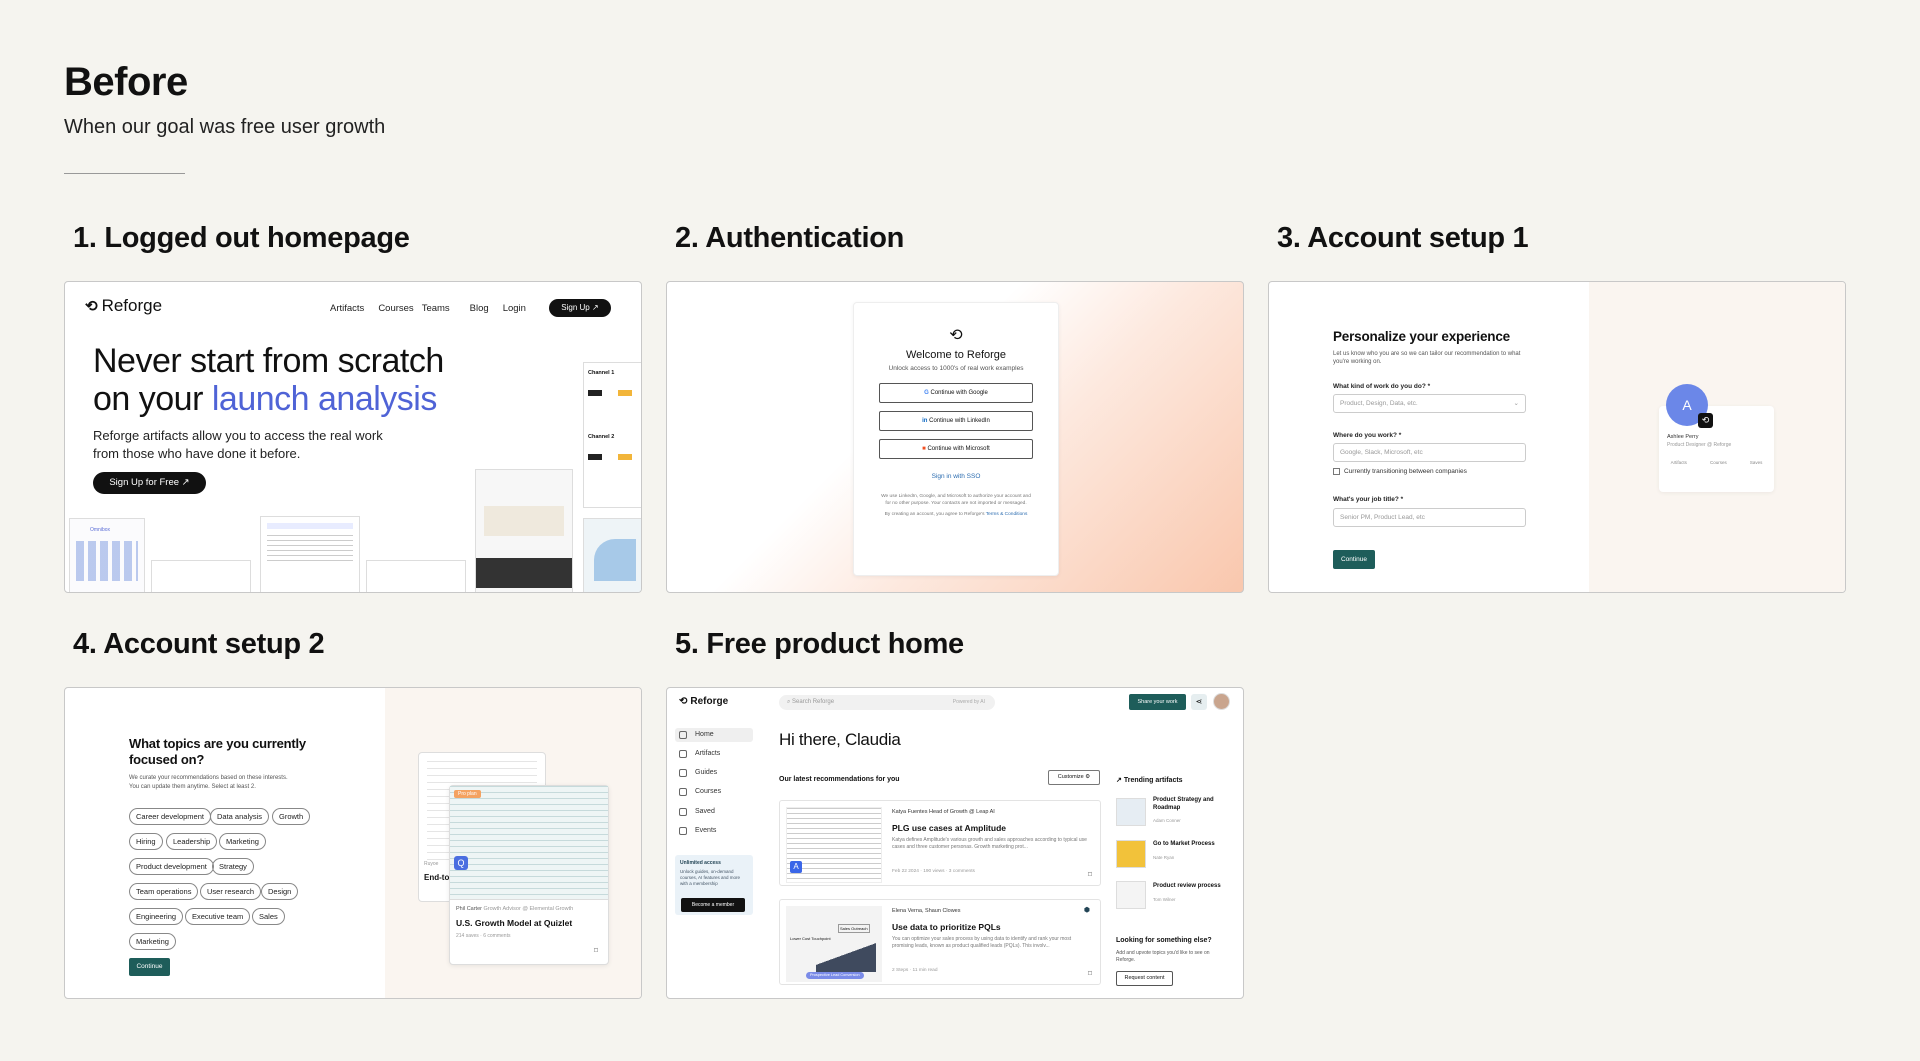 Image resolution: width=1920 pixels, height=1061 pixels. What do you see at coordinates (683, 735) in the screenshot?
I see `home-icon` at bounding box center [683, 735].